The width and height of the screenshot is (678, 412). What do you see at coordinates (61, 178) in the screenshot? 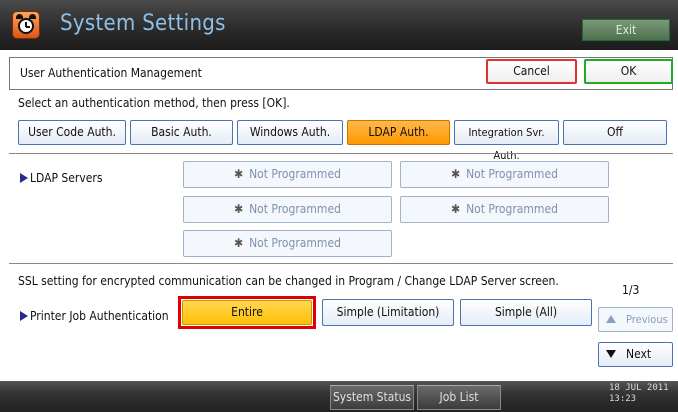
I see `ldap-servers-label: LDAP Servers` at bounding box center [61, 178].